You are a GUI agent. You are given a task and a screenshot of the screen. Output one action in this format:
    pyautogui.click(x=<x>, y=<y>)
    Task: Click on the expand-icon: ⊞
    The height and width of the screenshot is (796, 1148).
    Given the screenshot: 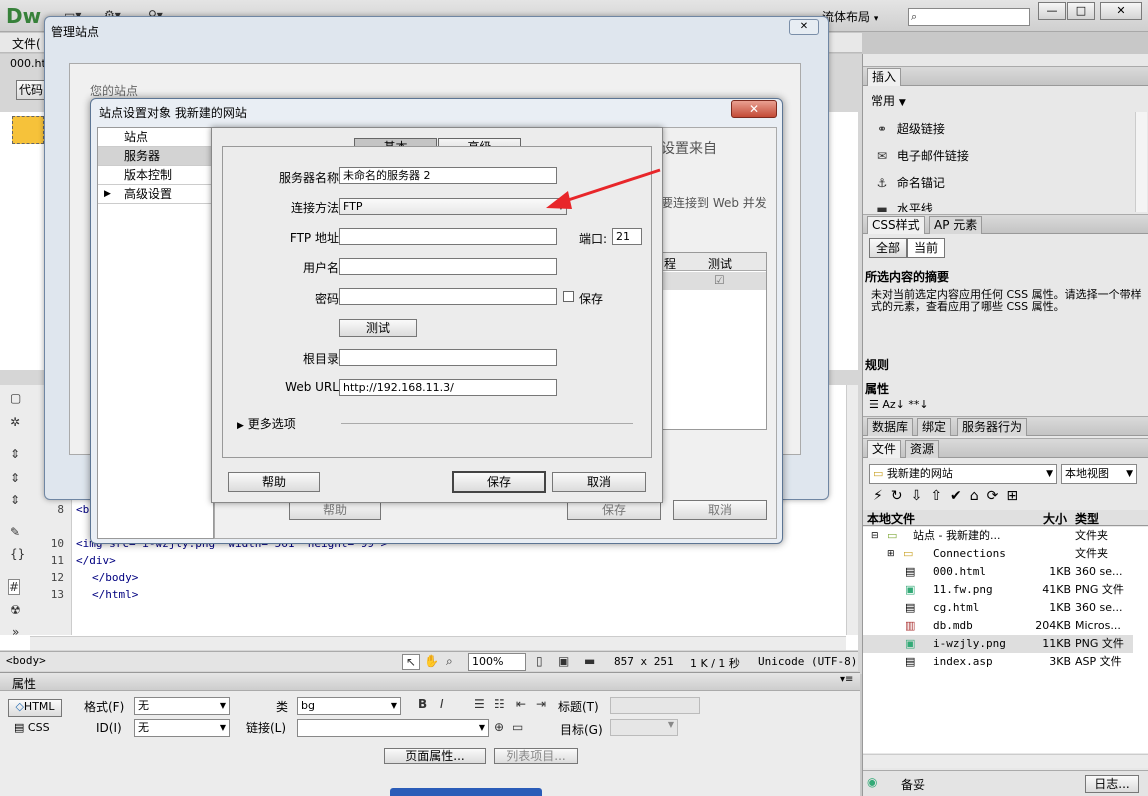 What is the action you would take?
    pyautogui.click(x=1016, y=496)
    